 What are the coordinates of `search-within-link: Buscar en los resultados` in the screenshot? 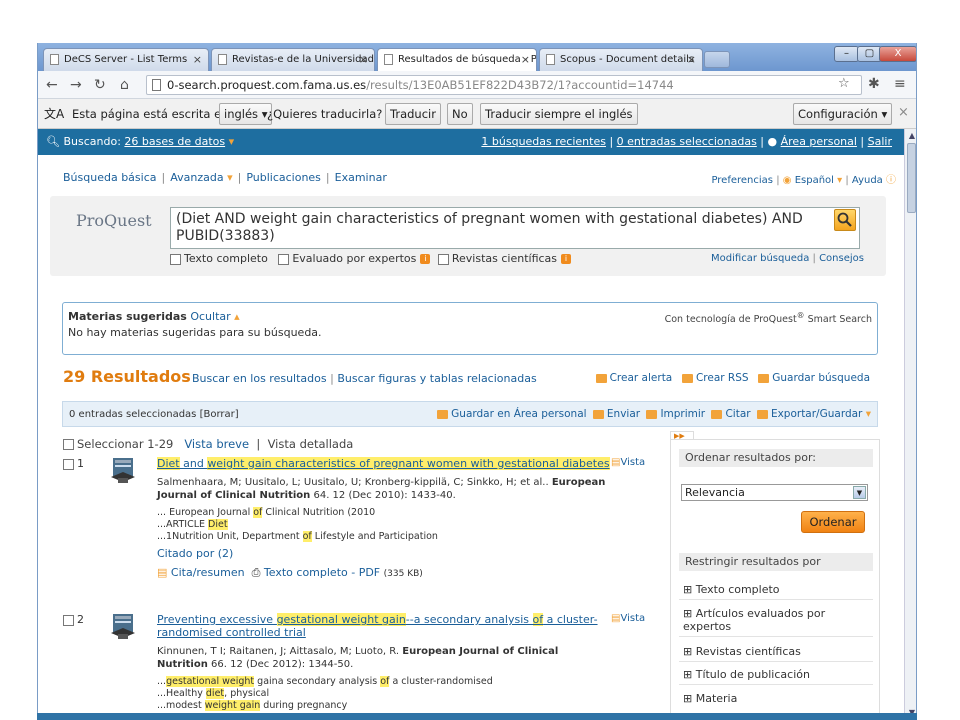 It's located at (259, 378).